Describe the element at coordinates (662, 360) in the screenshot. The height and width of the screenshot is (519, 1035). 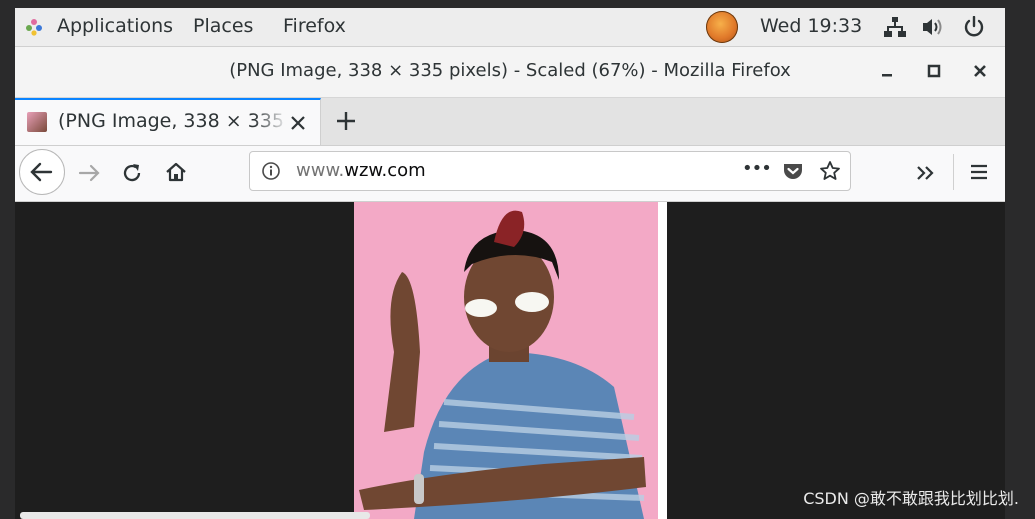
I see `image-right-edge` at that location.